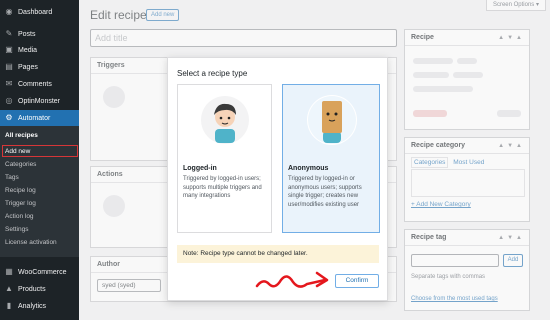 The image size is (550, 320). What do you see at coordinates (28, 50) in the screenshot?
I see `sidebar-item-label: Media` at bounding box center [28, 50].